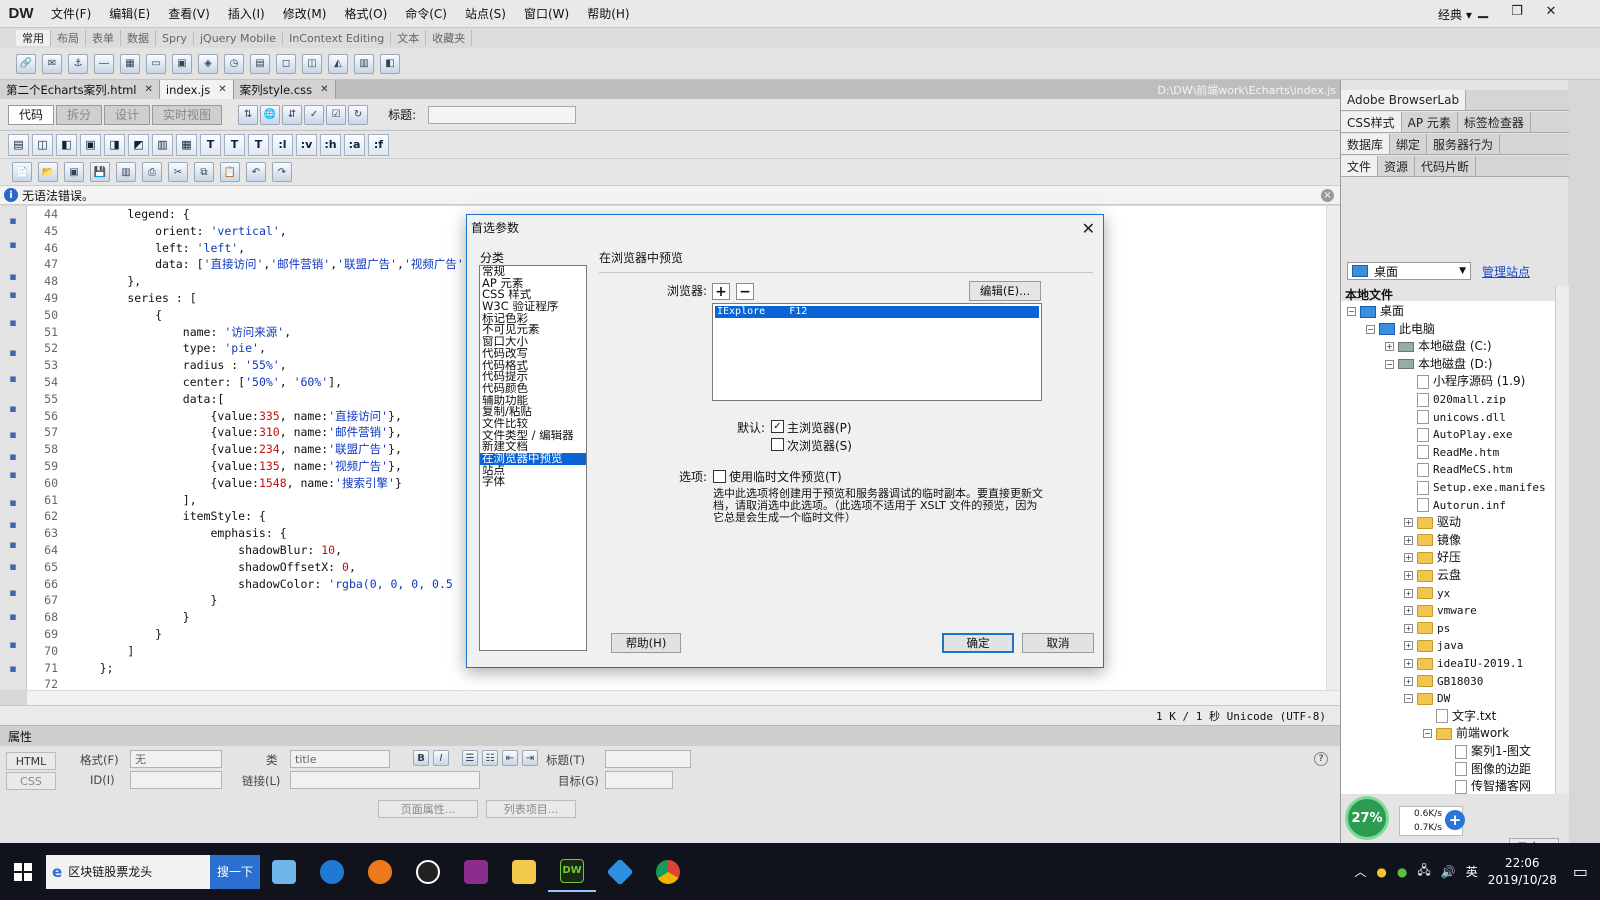 This screenshot has height=900, width=1600. I want to click on panel-tab: 绑定, so click(1409, 144).